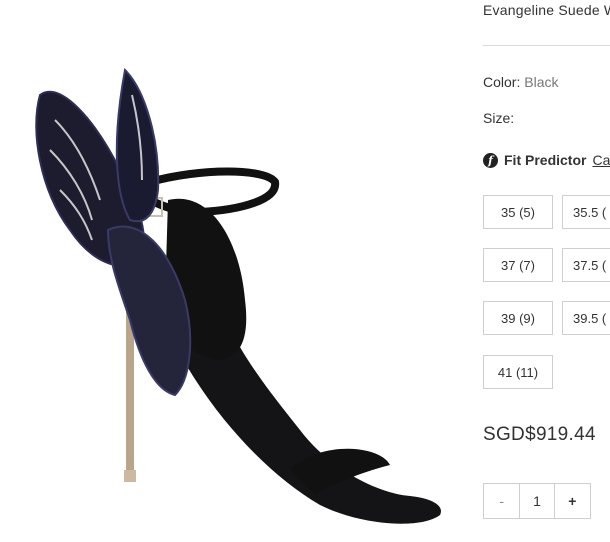 The image size is (610, 542). What do you see at coordinates (499, 118) in the screenshot?
I see `size-label: Size:` at bounding box center [499, 118].